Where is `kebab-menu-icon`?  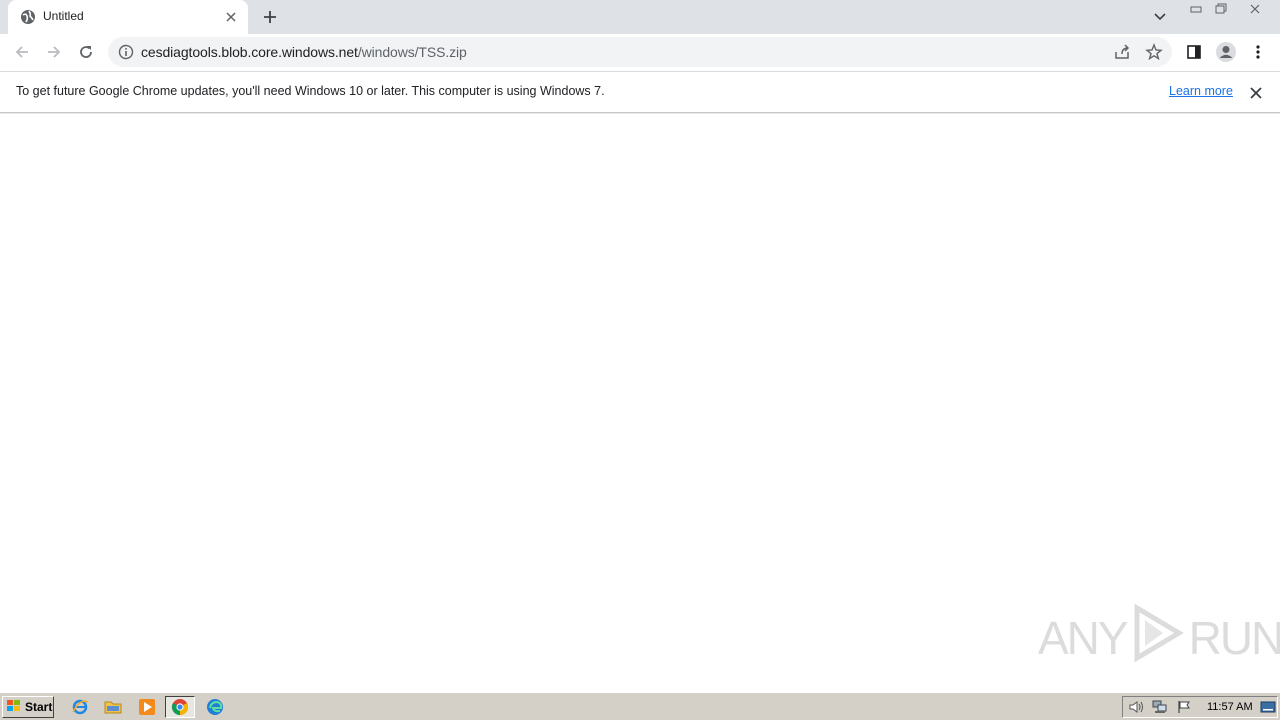 kebab-menu-icon is located at coordinates (1258, 52).